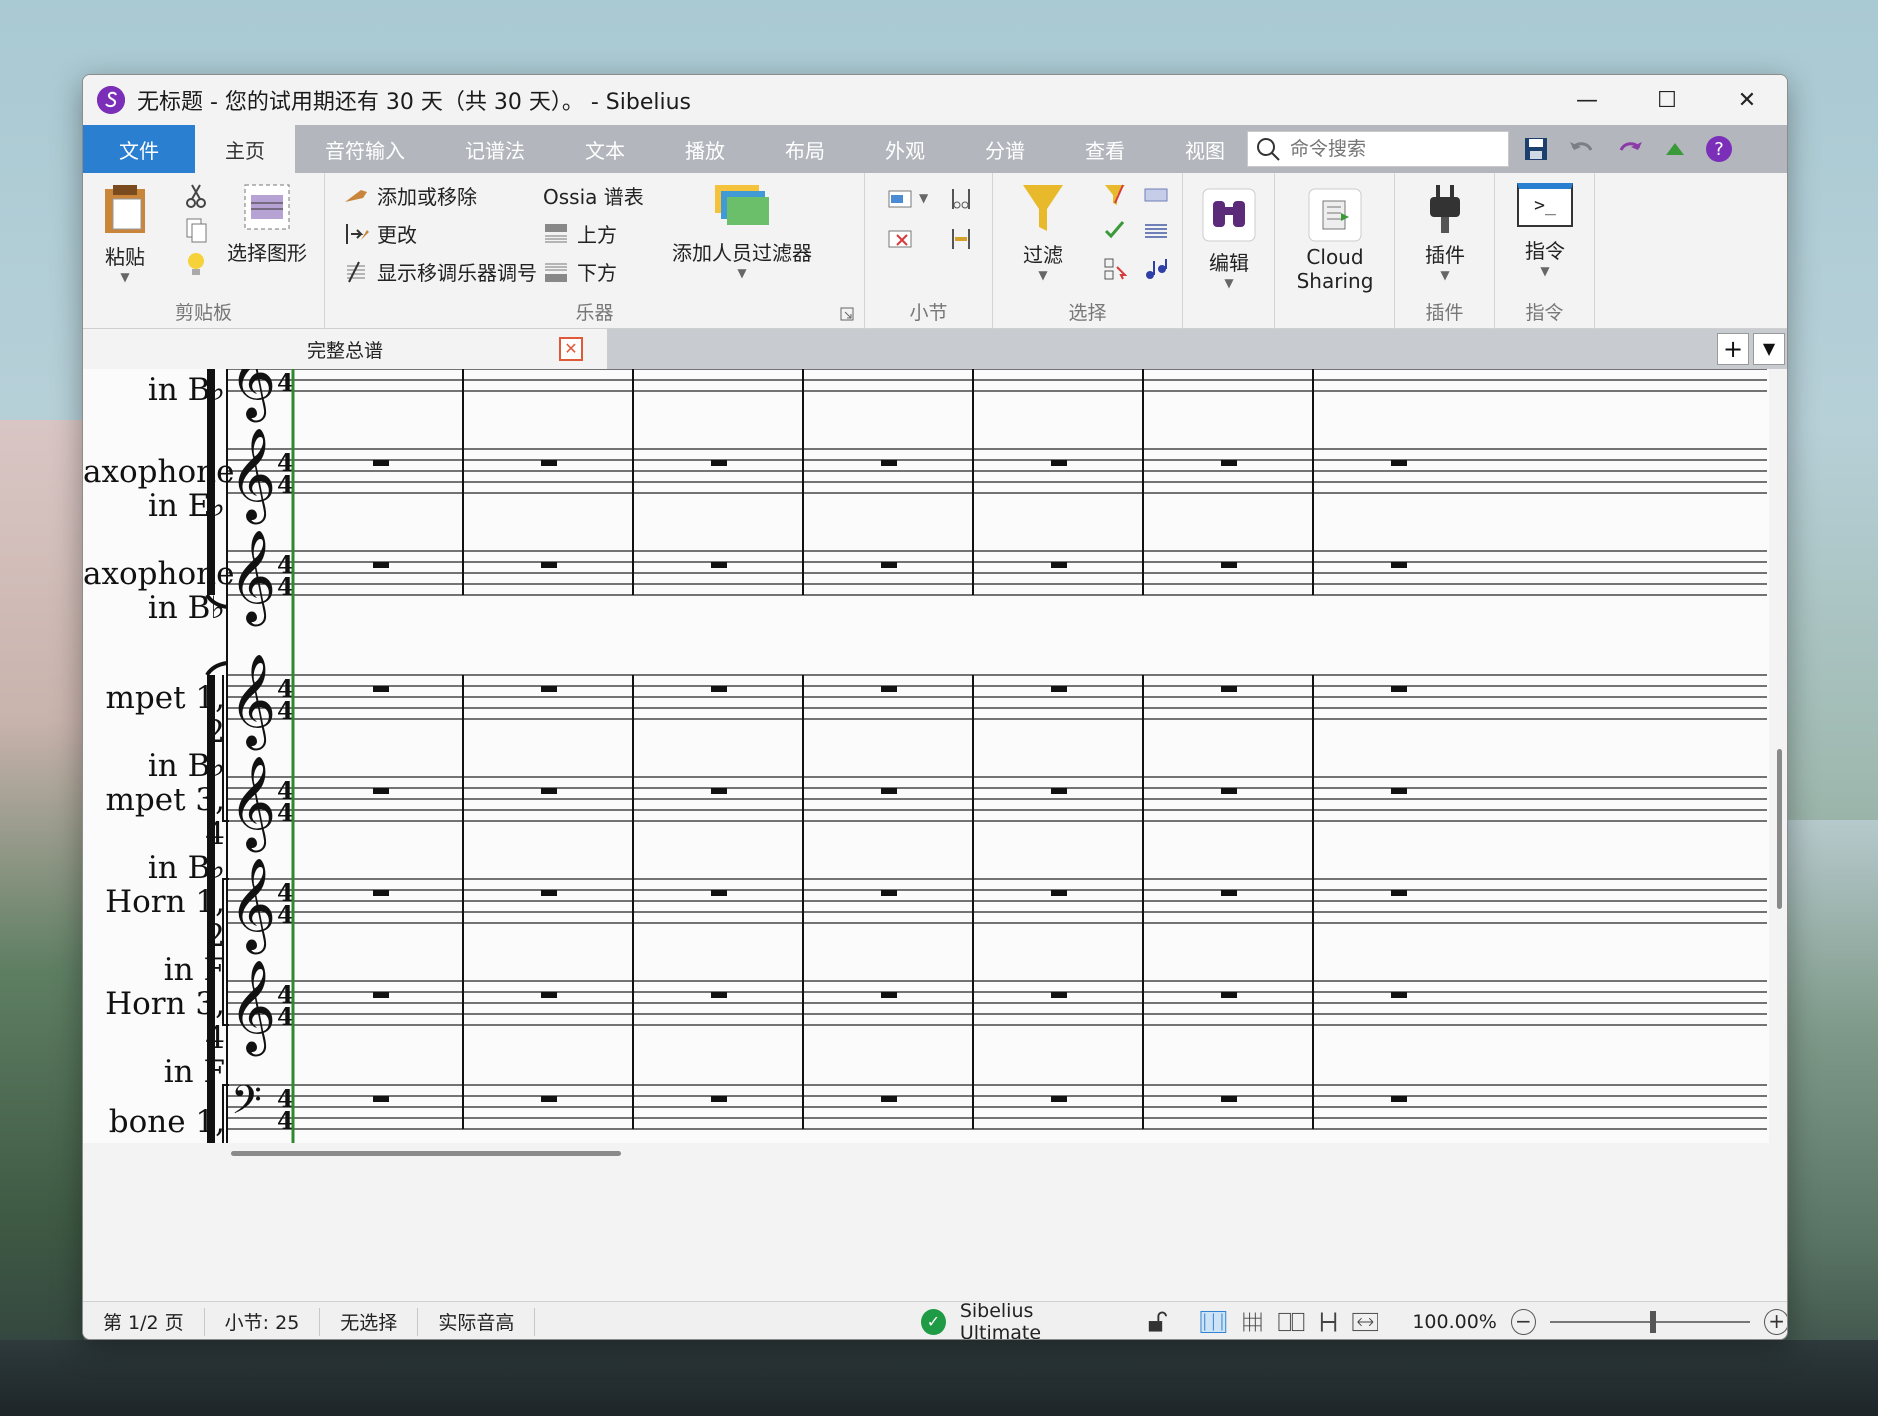 The width and height of the screenshot is (1878, 1416). What do you see at coordinates (1043, 255) in the screenshot?
I see `filter-label: 过滤` at bounding box center [1043, 255].